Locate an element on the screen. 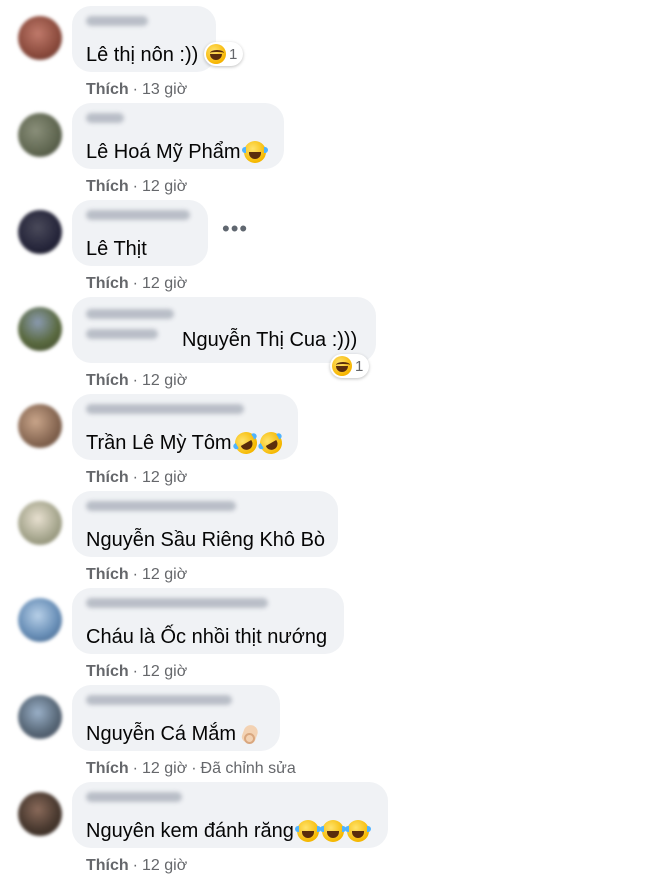 This screenshot has width=650, height=879. ellipsis-icon: ••• is located at coordinates (235, 229).